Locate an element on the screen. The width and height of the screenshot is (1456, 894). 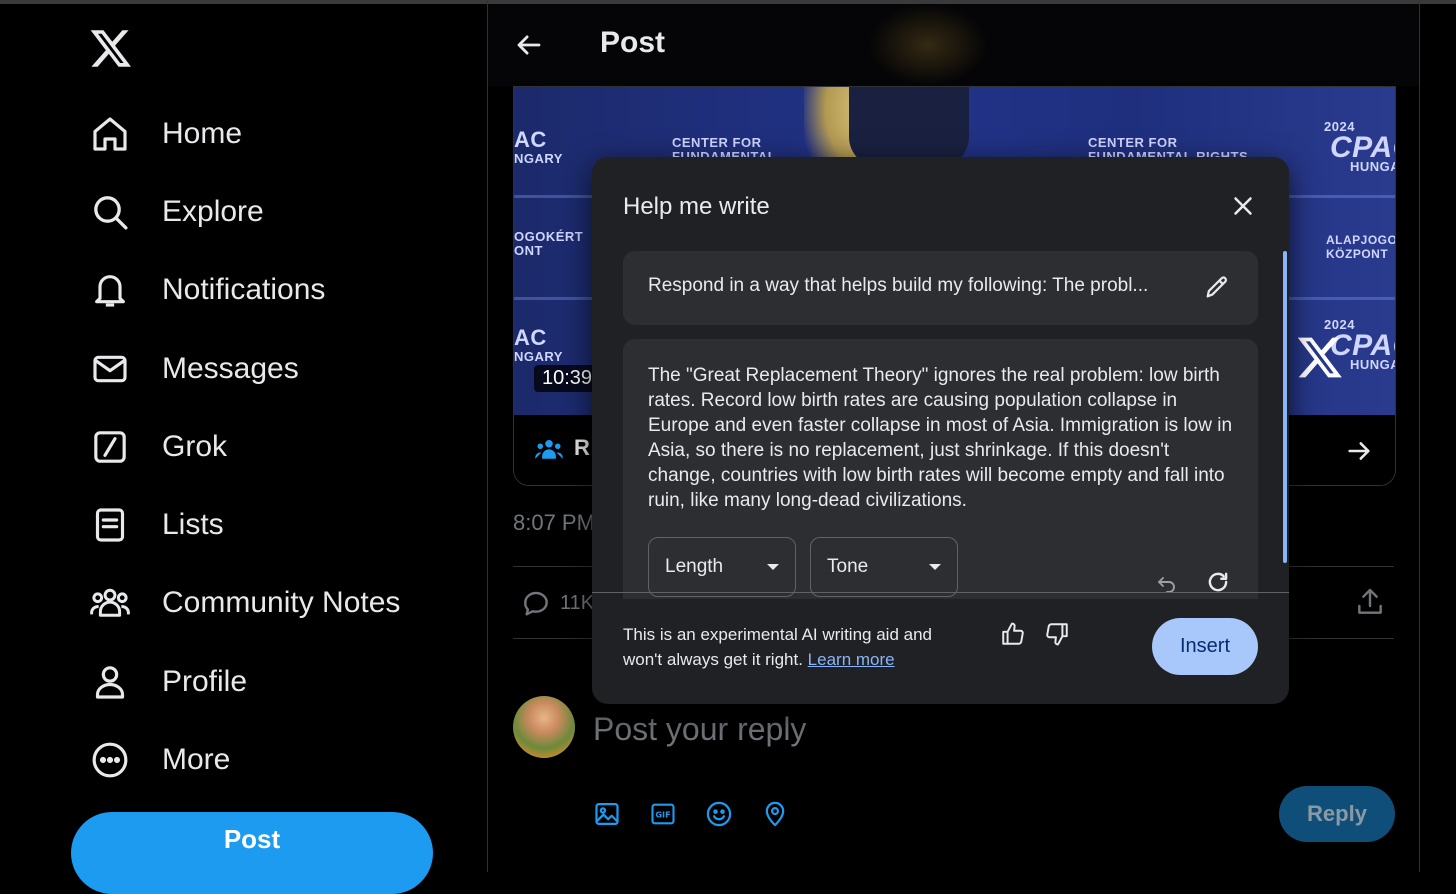
video-duration: 10:39 is located at coordinates (567, 378).